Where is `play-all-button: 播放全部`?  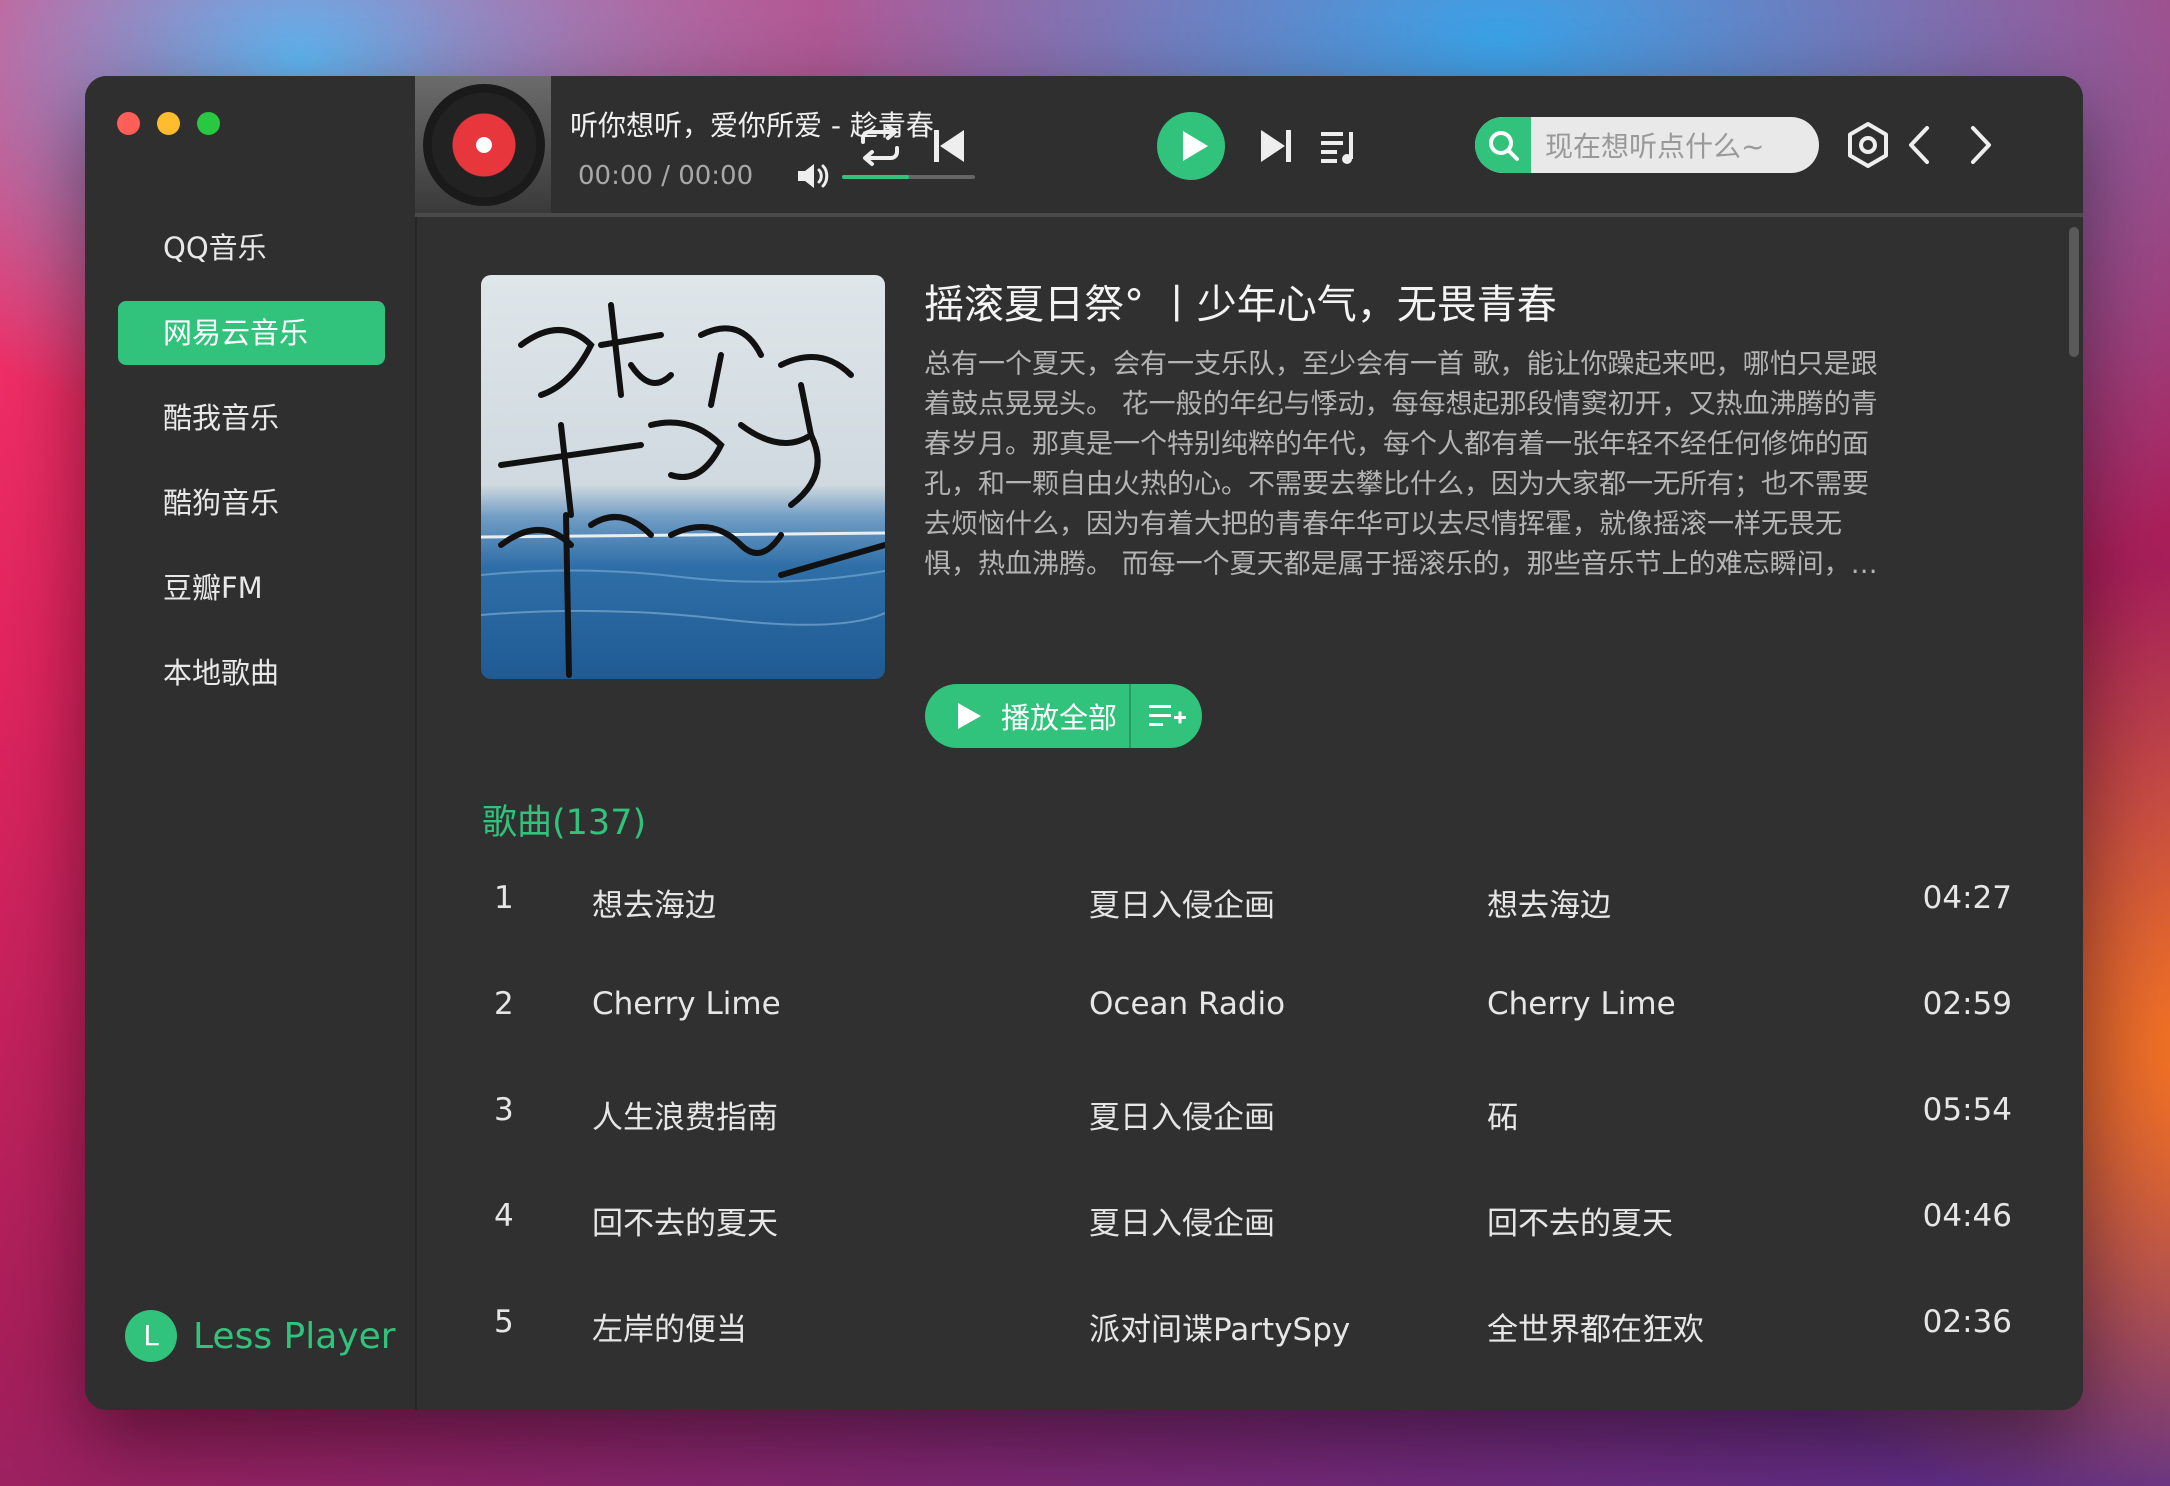 play-all-button: 播放全部 is located at coordinates (1028, 716).